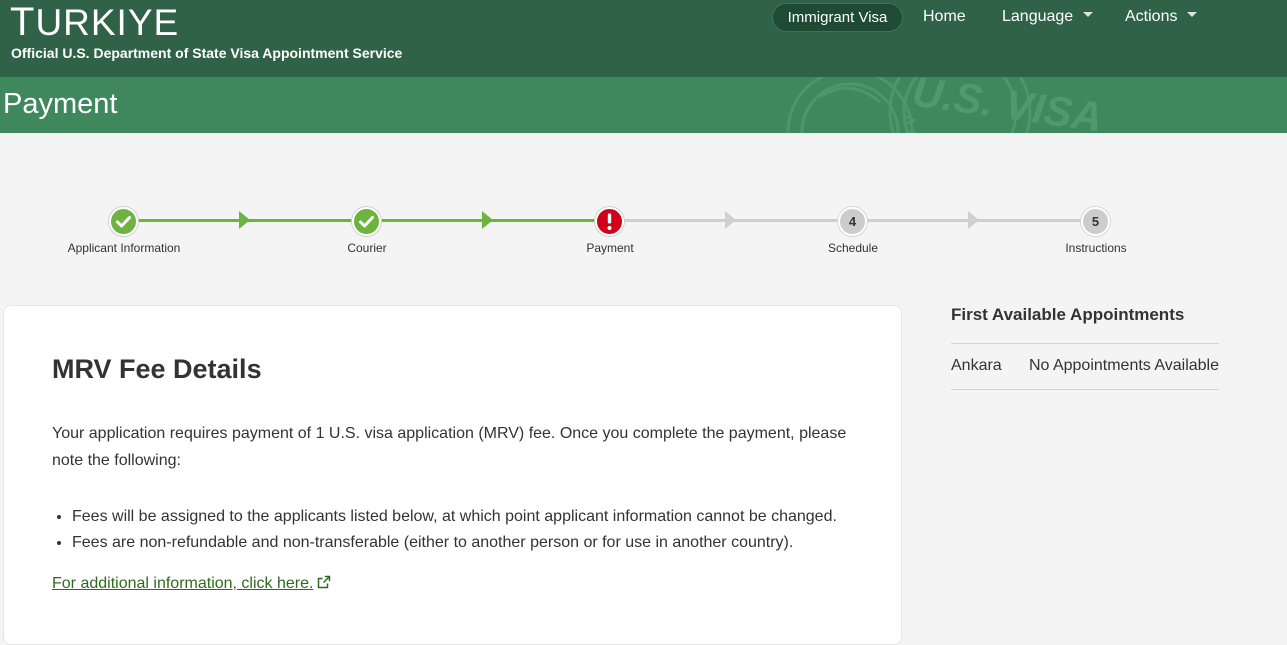 This screenshot has width=1287, height=645. I want to click on page-title: Payment, so click(60, 104).